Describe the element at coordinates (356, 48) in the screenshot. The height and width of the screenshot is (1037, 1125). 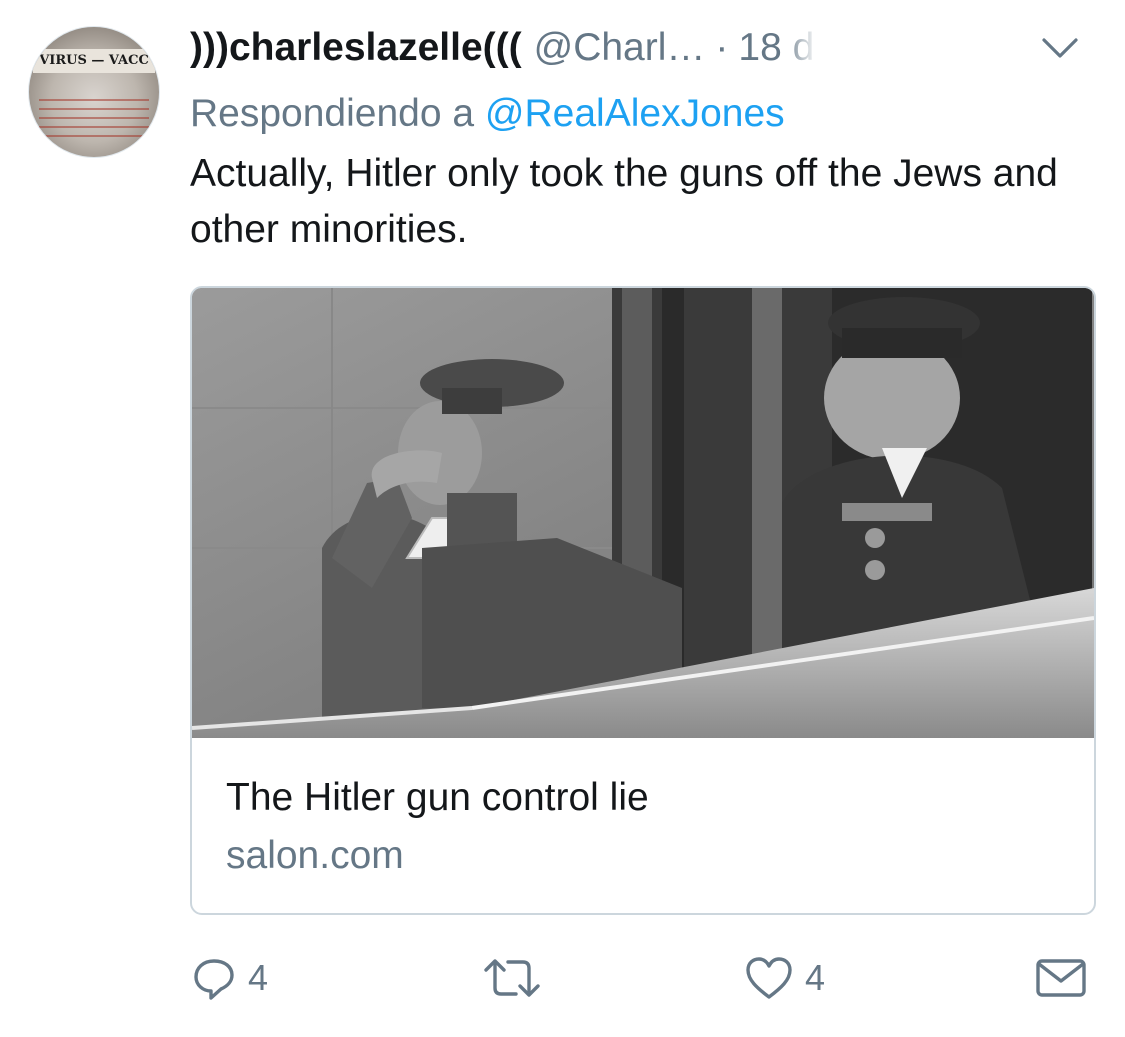
I see `display-name: )))charleslazelle(((` at that location.